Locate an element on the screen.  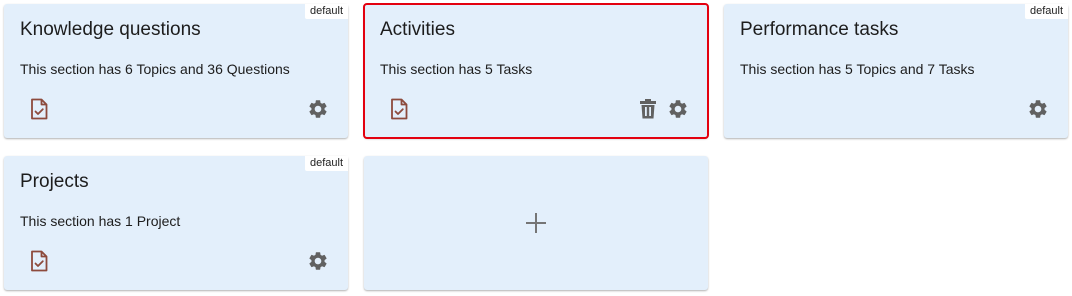
section-description: This section has 5 Tasks is located at coordinates (456, 69).